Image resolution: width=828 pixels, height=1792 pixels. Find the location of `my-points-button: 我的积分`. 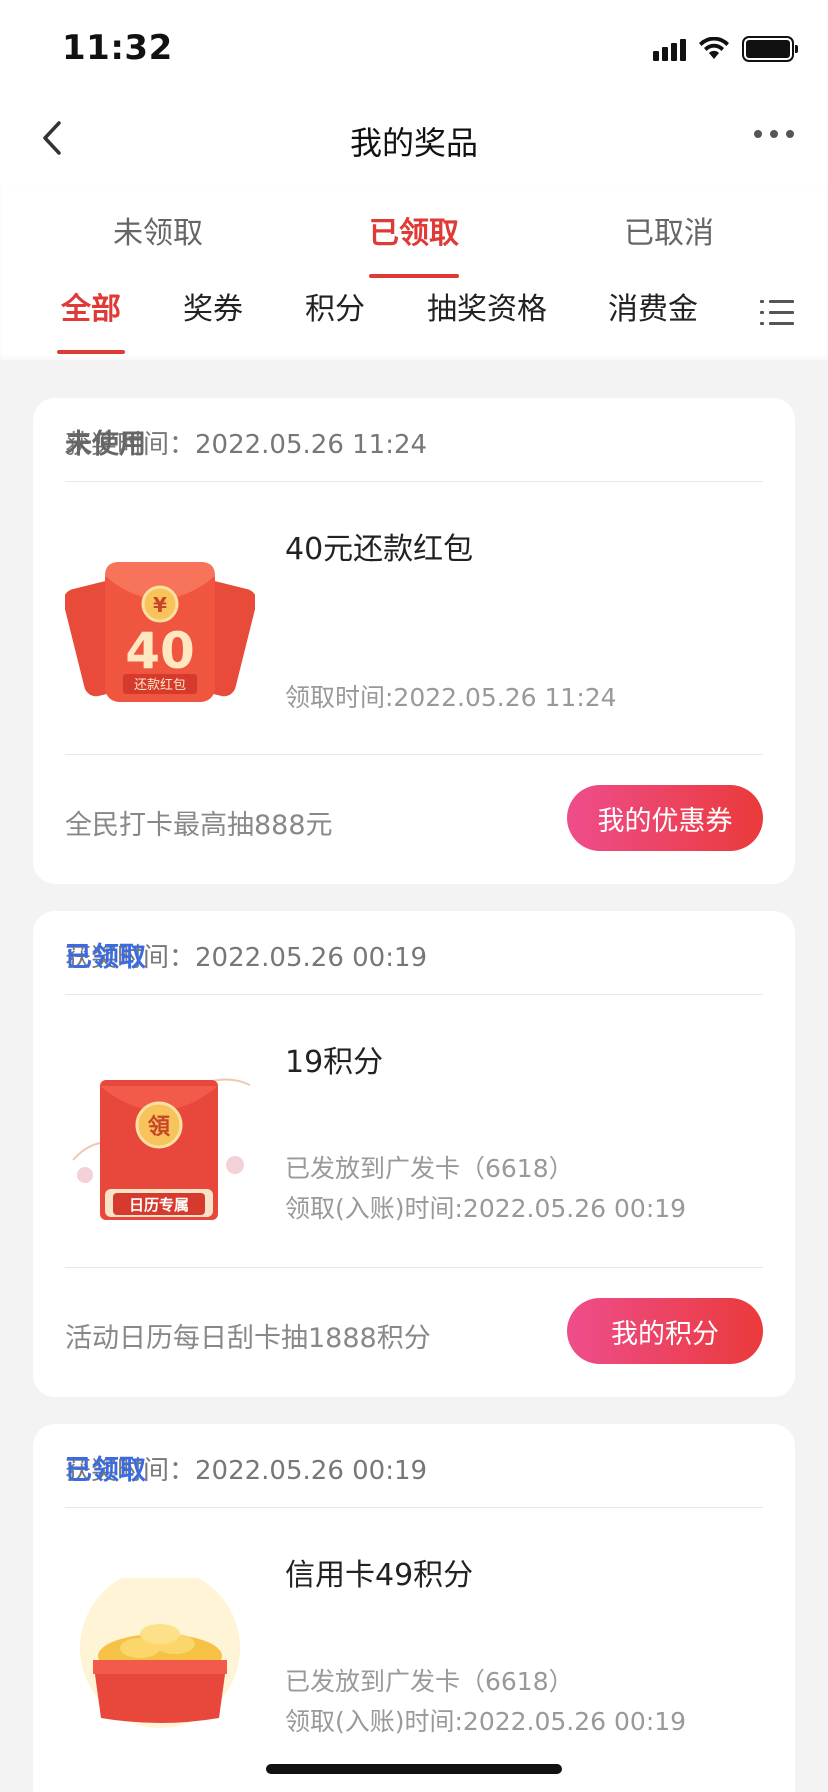

my-points-button: 我的积分 is located at coordinates (665, 1331).